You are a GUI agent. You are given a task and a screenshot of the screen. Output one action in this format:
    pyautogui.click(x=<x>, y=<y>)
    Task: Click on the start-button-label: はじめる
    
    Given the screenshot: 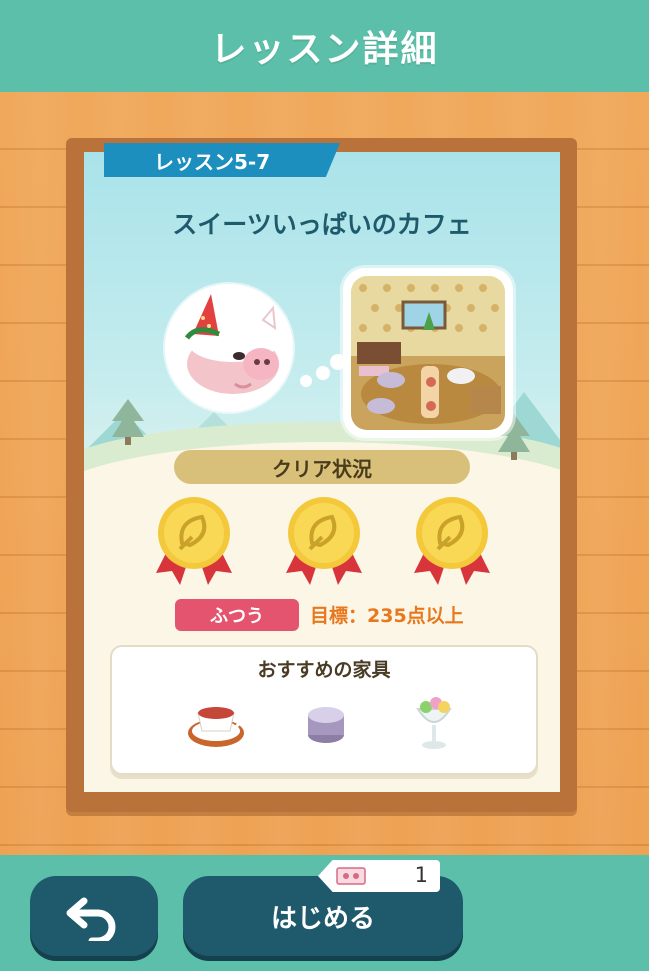 What is the action you would take?
    pyautogui.click(x=322, y=918)
    